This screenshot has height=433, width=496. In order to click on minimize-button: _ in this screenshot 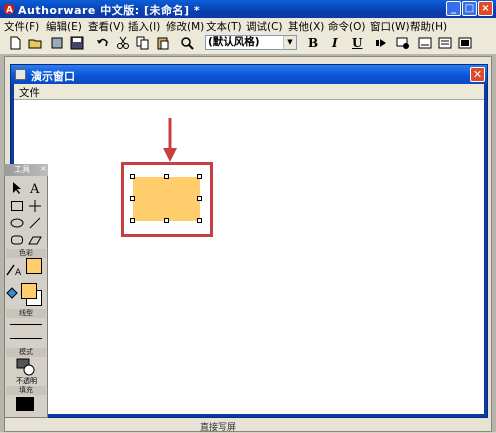, I will do `click(453, 8)`.